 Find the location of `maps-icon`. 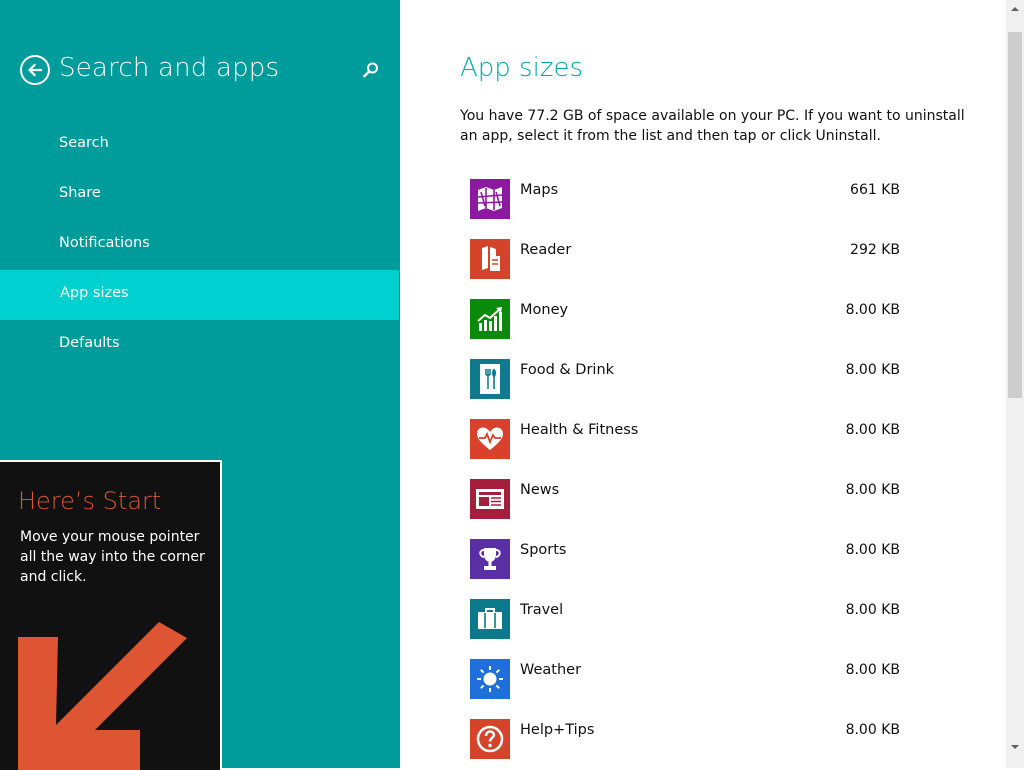

maps-icon is located at coordinates (490, 199).